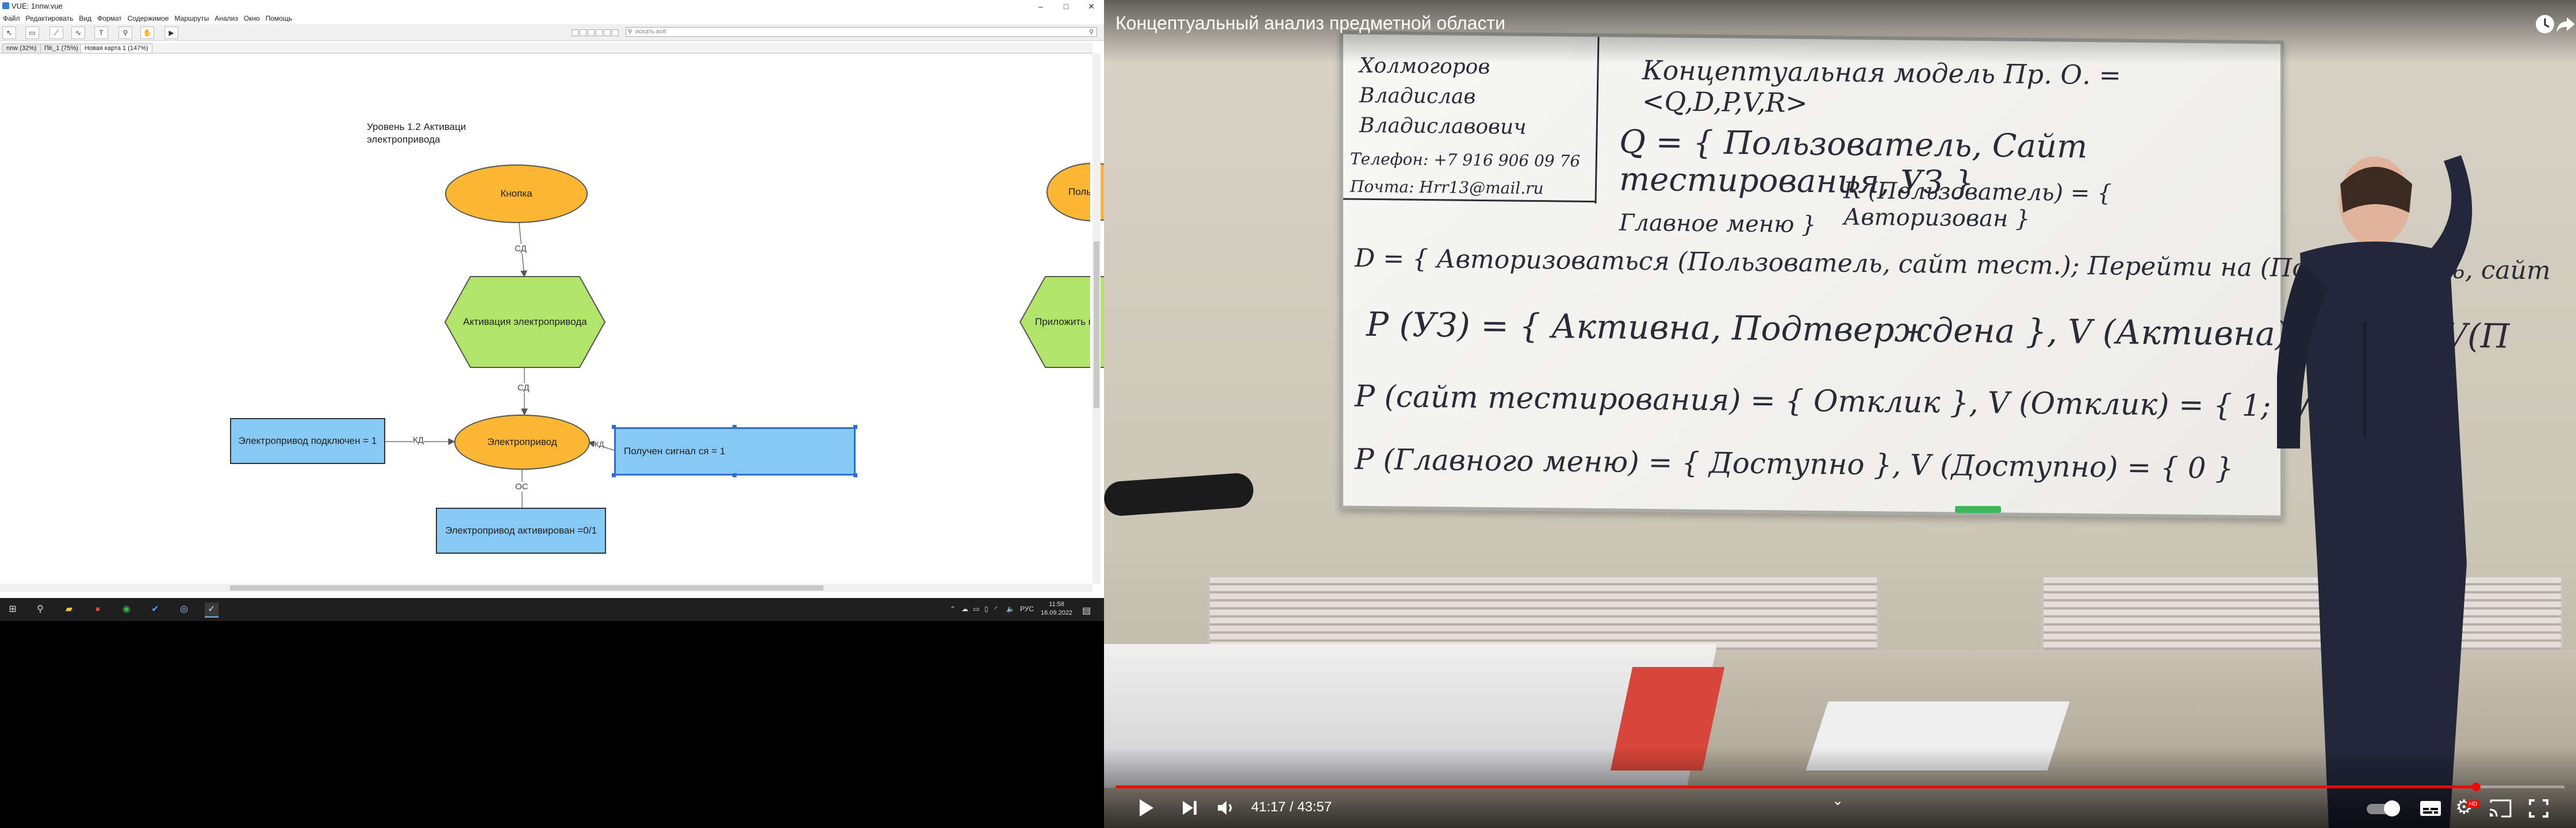  What do you see at coordinates (2538, 808) in the screenshot?
I see `fullscreen-icon` at bounding box center [2538, 808].